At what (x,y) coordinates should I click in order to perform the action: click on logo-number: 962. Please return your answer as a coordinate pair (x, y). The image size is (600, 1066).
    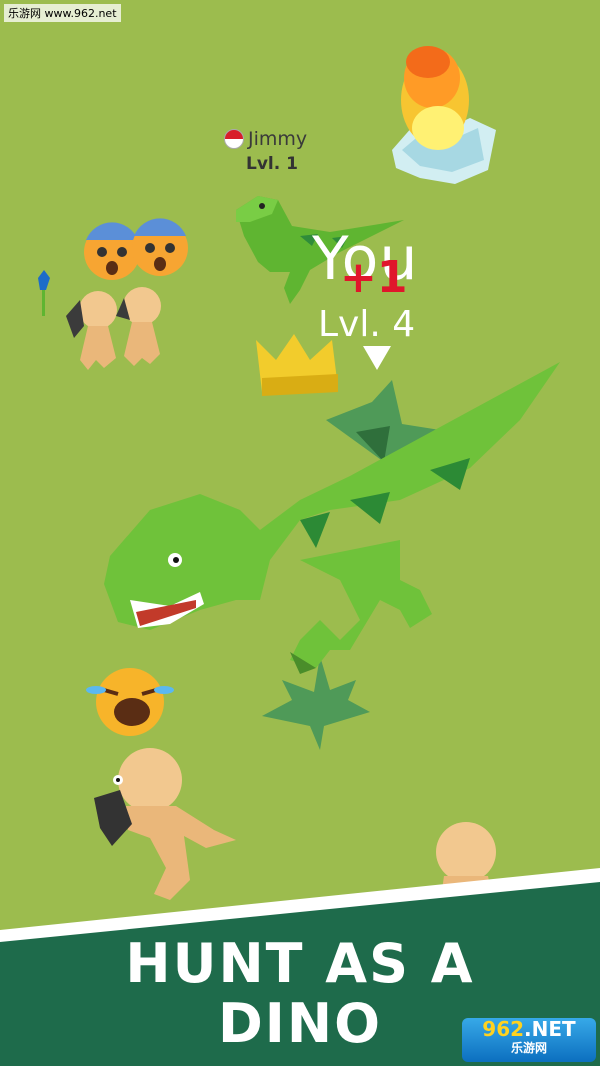
    Looking at the image, I should click on (503, 1029).